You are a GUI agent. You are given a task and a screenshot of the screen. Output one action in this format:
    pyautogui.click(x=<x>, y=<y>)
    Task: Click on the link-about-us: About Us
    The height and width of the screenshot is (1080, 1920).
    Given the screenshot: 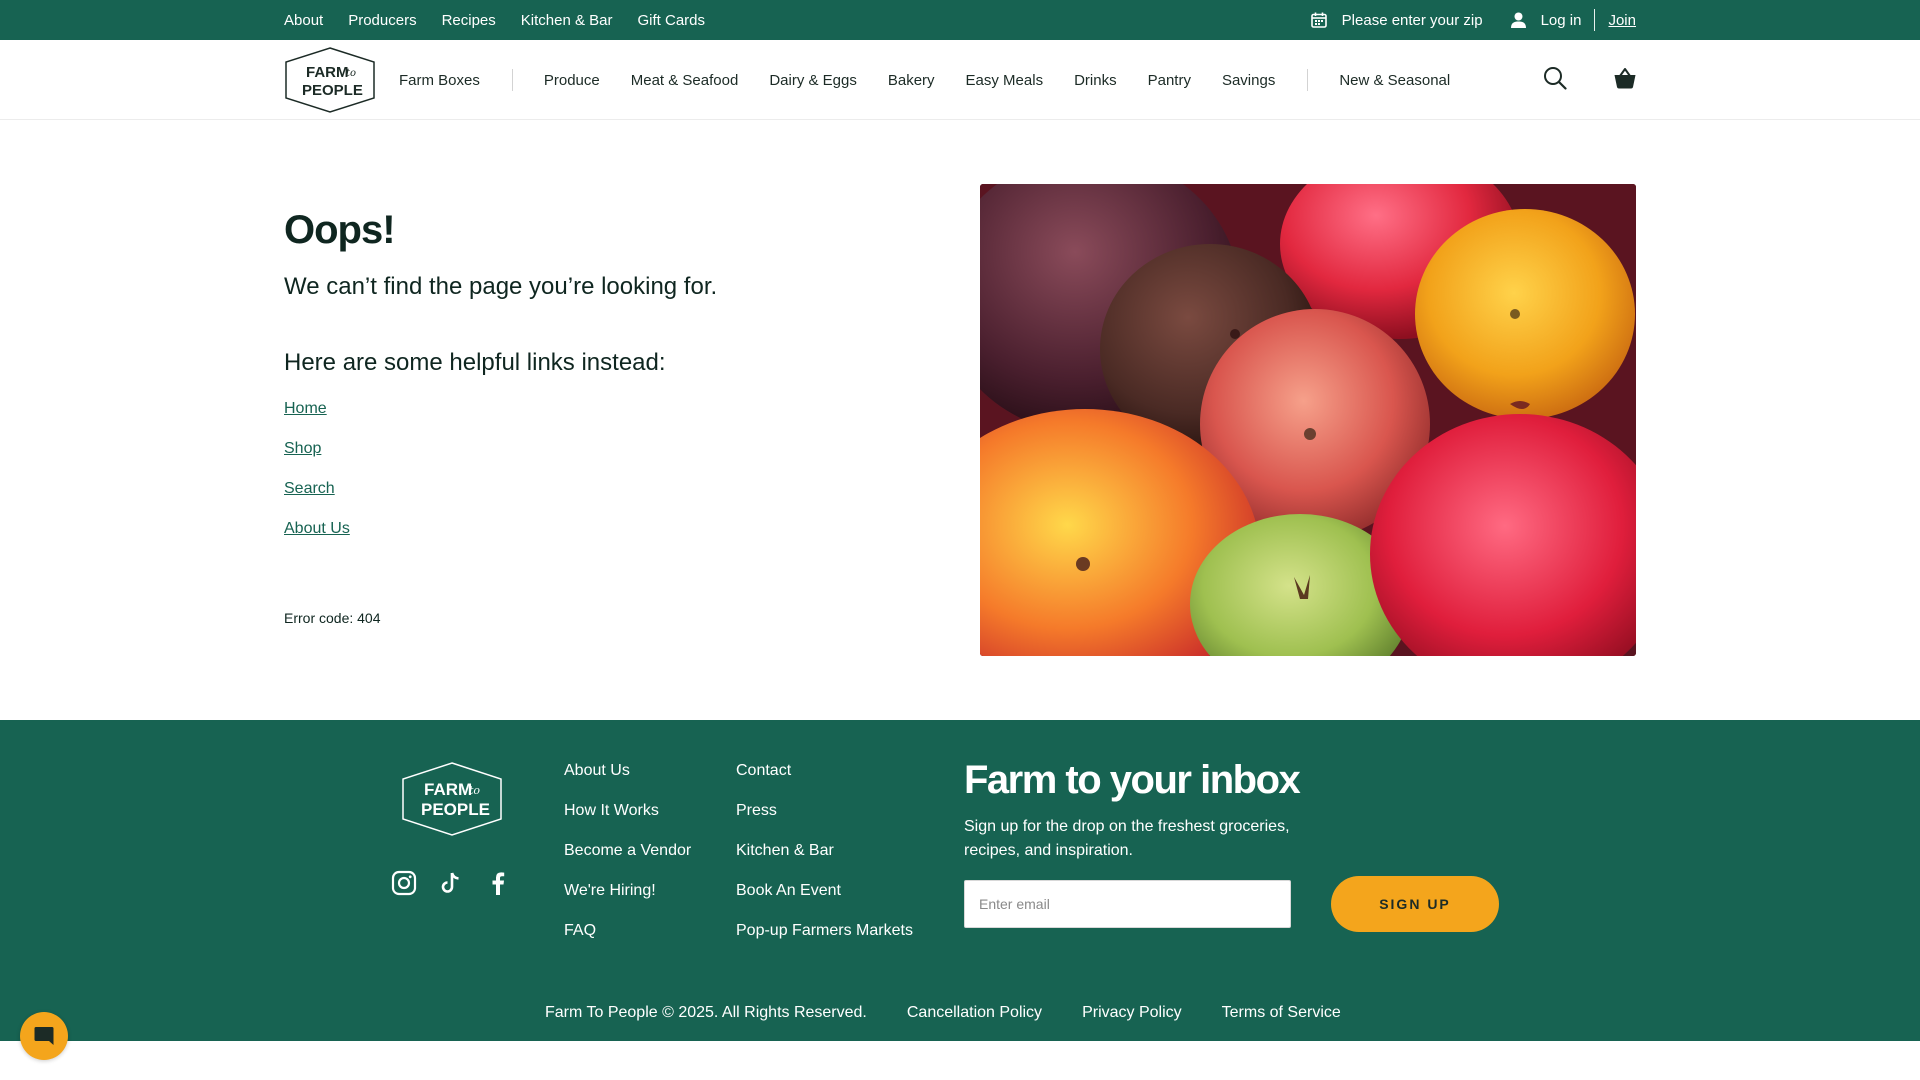 What is the action you would take?
    pyautogui.click(x=317, y=540)
    